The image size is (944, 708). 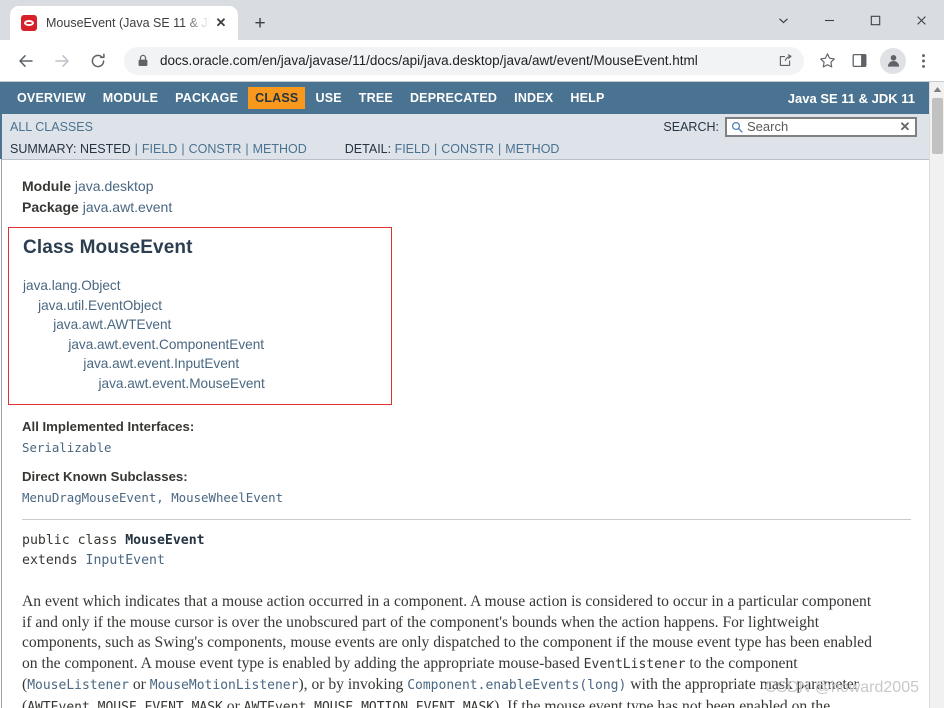 I want to click on summary-field: FIELD, so click(x=159, y=149).